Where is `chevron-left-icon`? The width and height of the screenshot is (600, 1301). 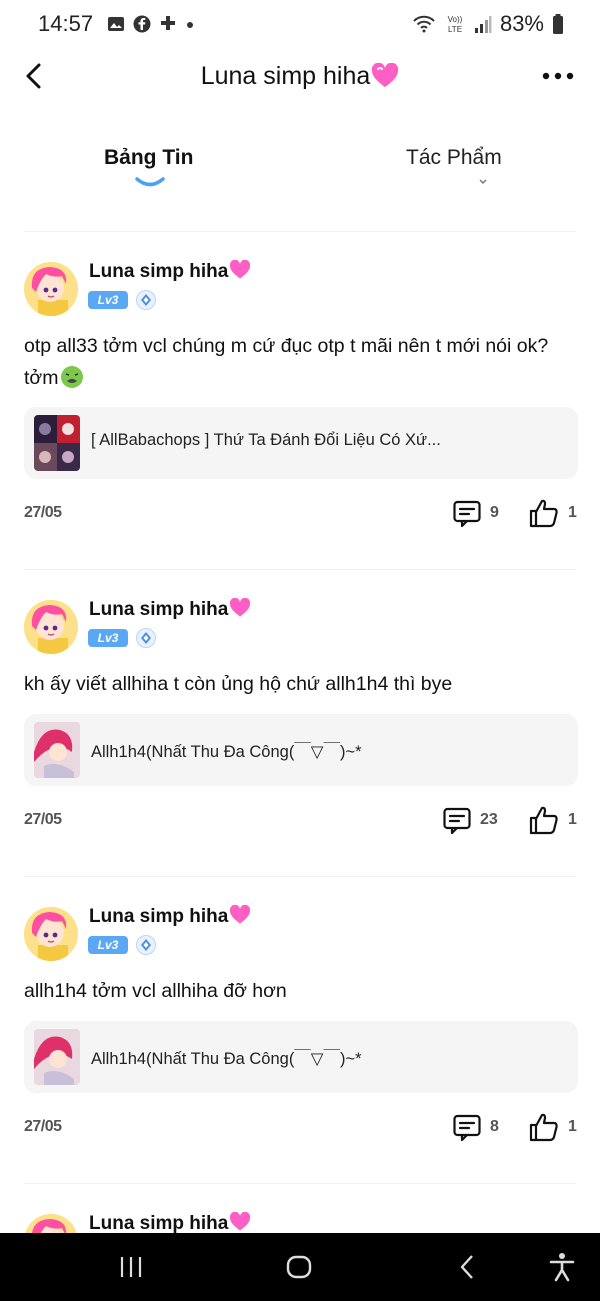 chevron-left-icon is located at coordinates (33, 76).